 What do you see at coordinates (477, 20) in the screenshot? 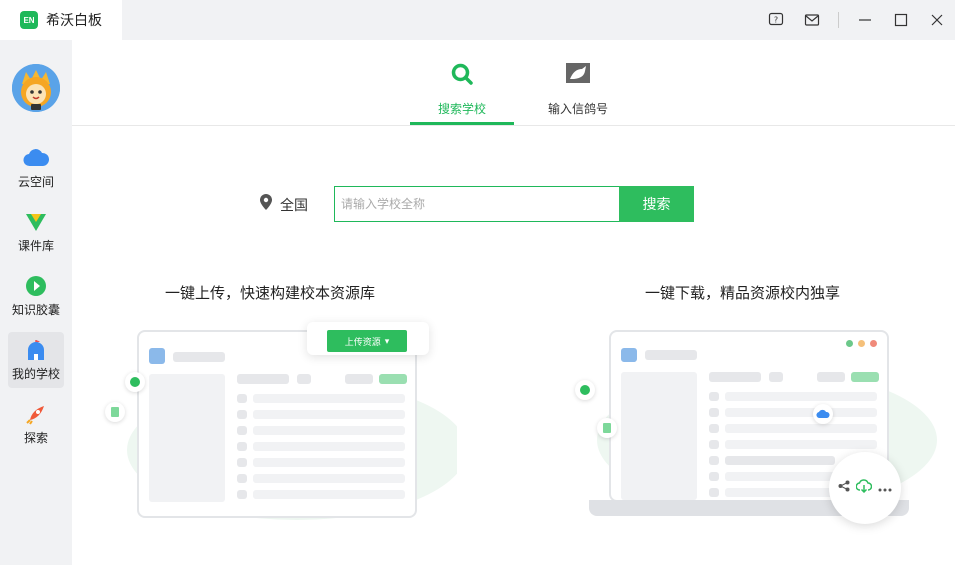
I see `title-bar: EN 希沃白板 ?` at bounding box center [477, 20].